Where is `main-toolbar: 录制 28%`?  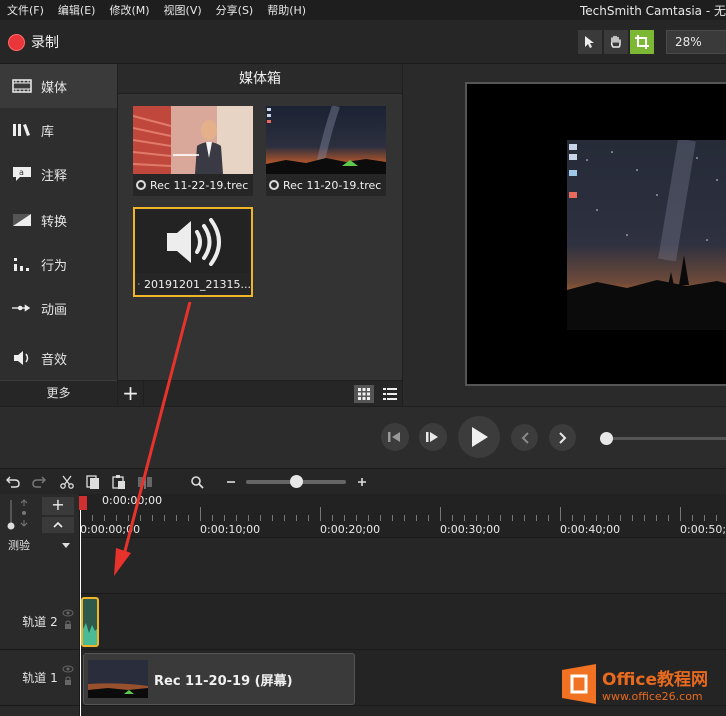 main-toolbar: 录制 28% is located at coordinates (363, 42).